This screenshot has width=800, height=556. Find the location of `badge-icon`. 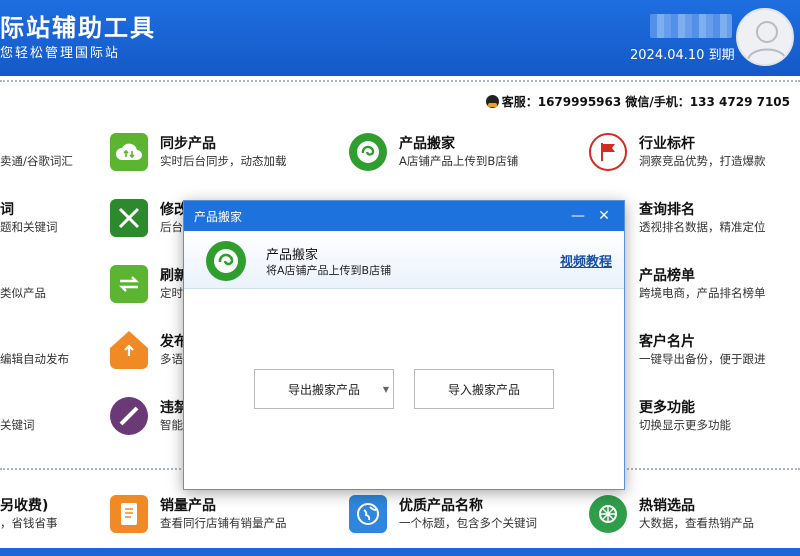

badge-icon is located at coordinates (608, 514).